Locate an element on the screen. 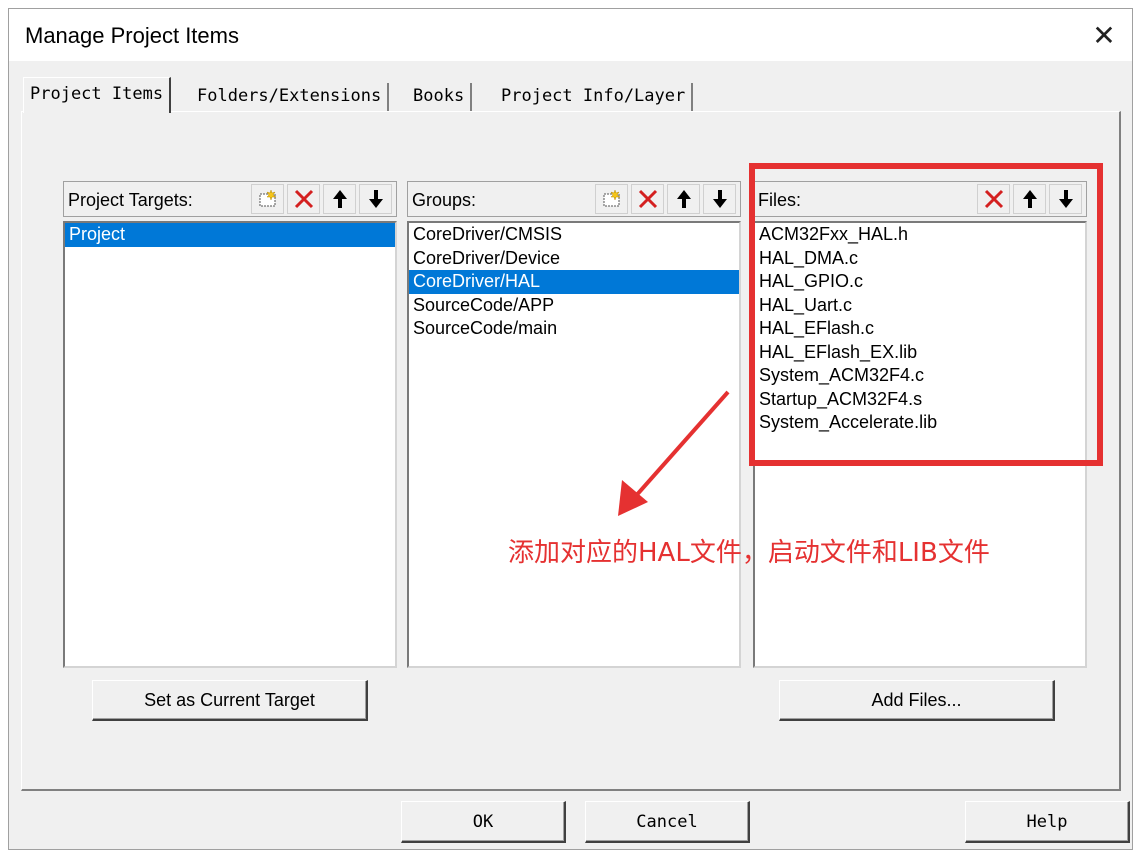 The image size is (1137, 850). delete-target-button is located at coordinates (303, 199).